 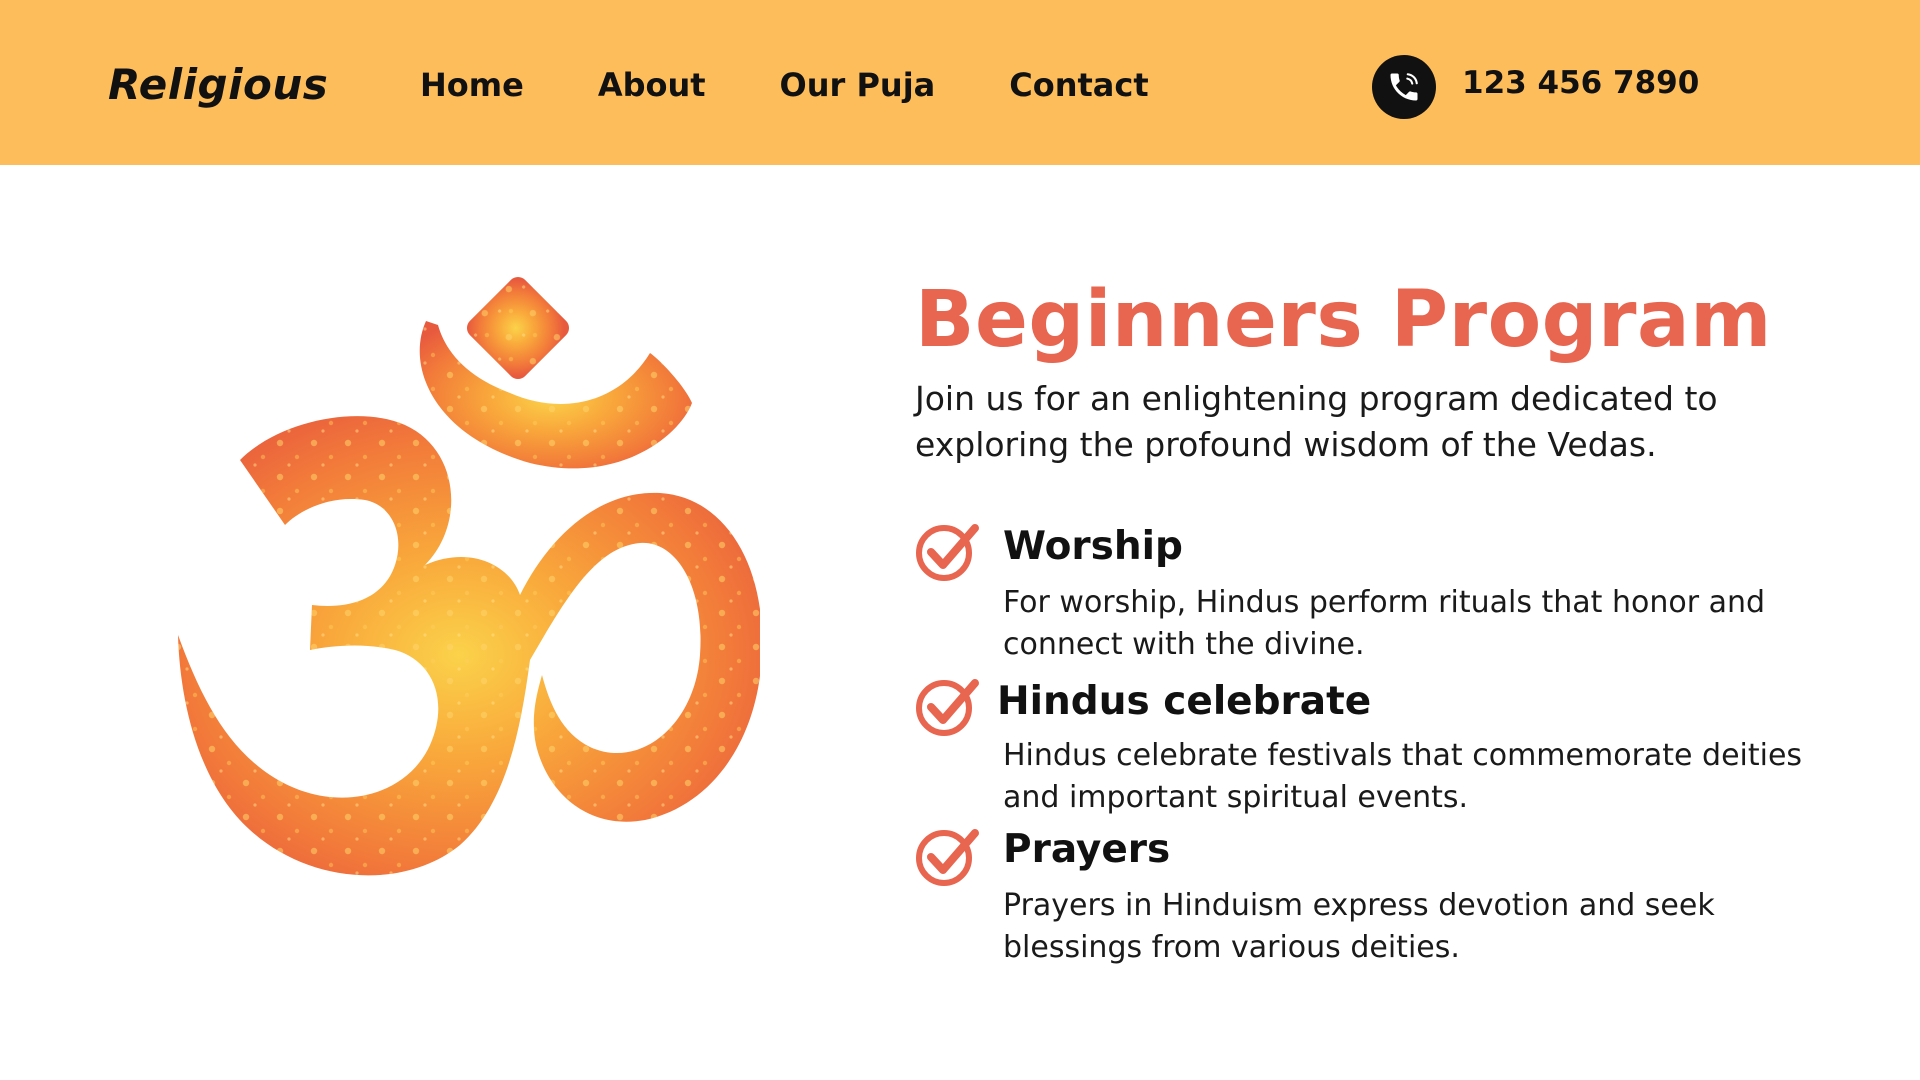 What do you see at coordinates (1404, 87) in the screenshot?
I see `phone-icon` at bounding box center [1404, 87].